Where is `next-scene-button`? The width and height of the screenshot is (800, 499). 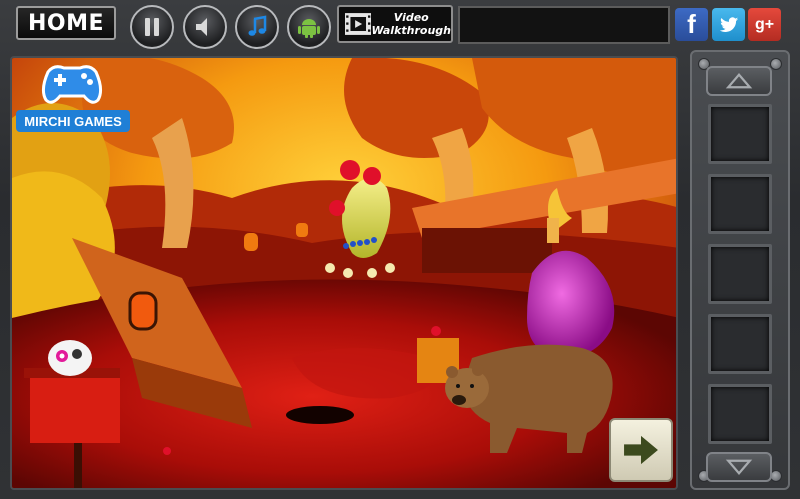
next-scene-button is located at coordinates (641, 450).